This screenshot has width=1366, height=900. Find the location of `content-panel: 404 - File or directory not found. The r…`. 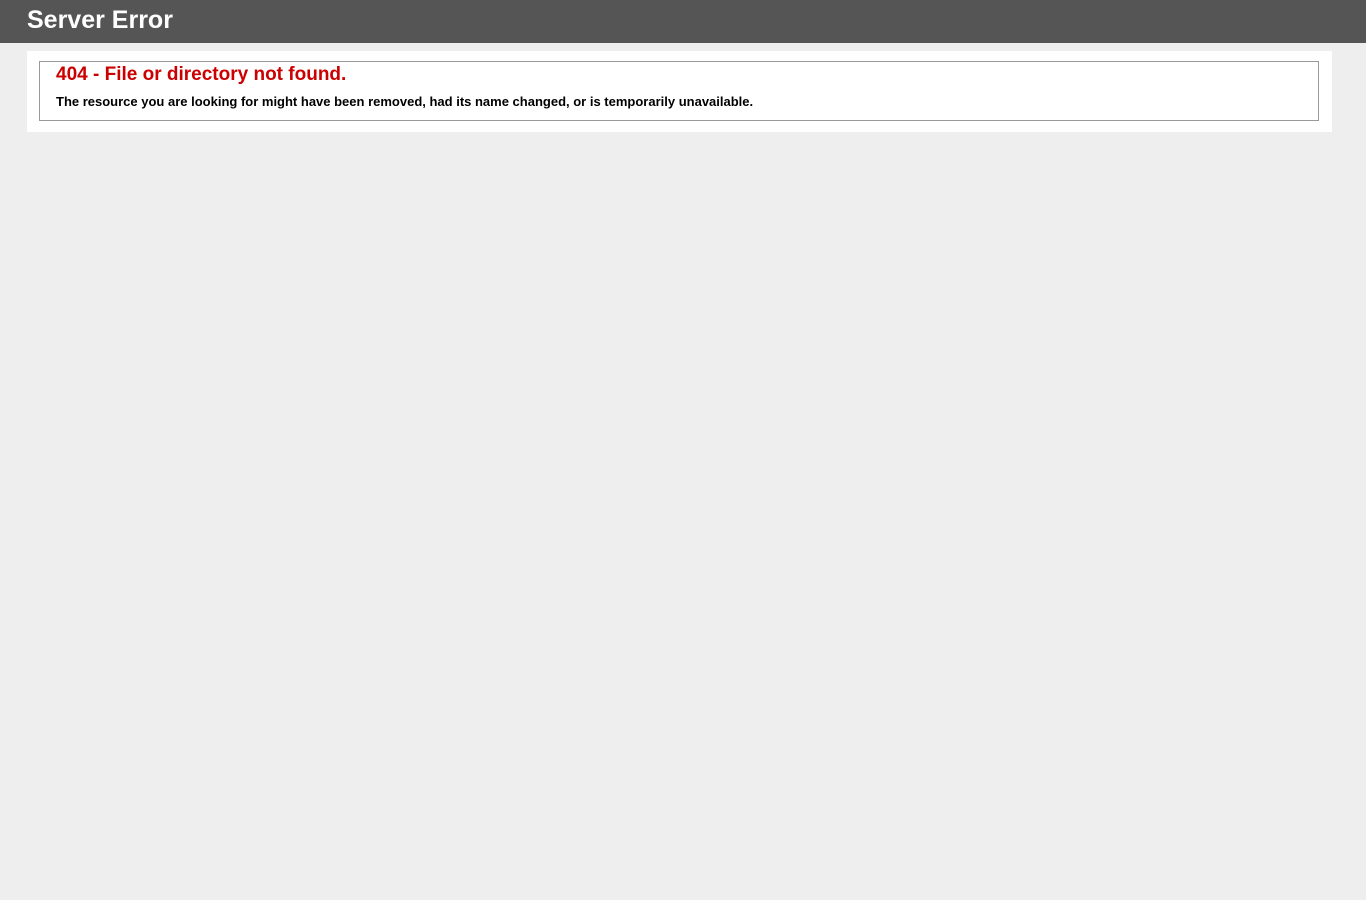

content-panel: 404 - File or directory not found. The r… is located at coordinates (679, 91).